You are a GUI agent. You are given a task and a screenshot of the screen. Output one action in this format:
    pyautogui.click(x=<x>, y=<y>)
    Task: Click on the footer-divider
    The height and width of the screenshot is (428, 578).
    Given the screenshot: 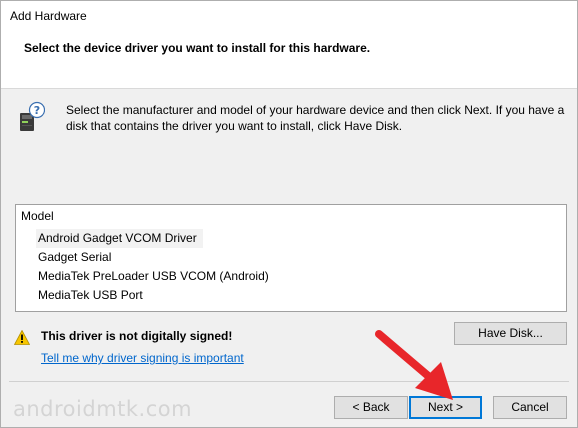 What is the action you would take?
    pyautogui.click(x=289, y=381)
    